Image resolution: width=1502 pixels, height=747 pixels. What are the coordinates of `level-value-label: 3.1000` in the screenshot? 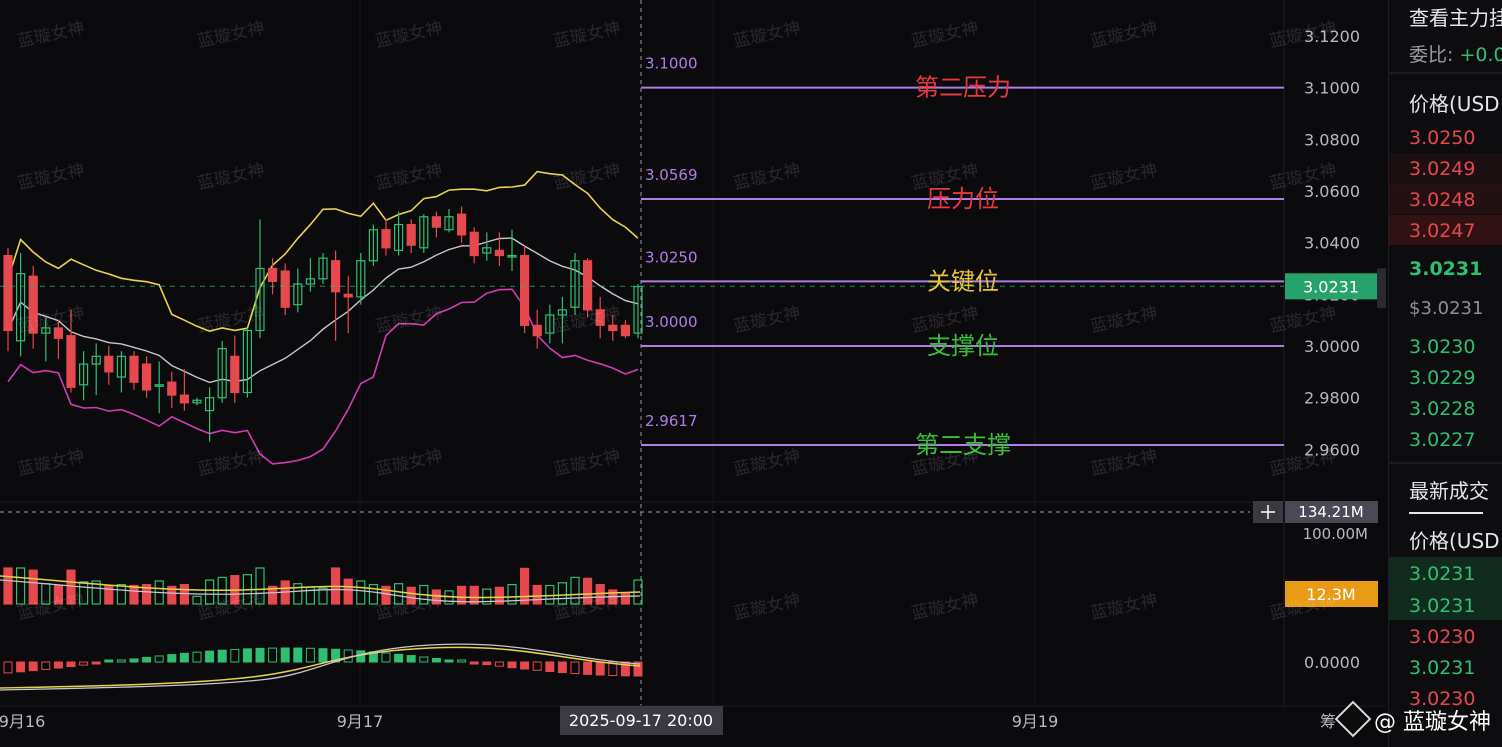 It's located at (671, 64).